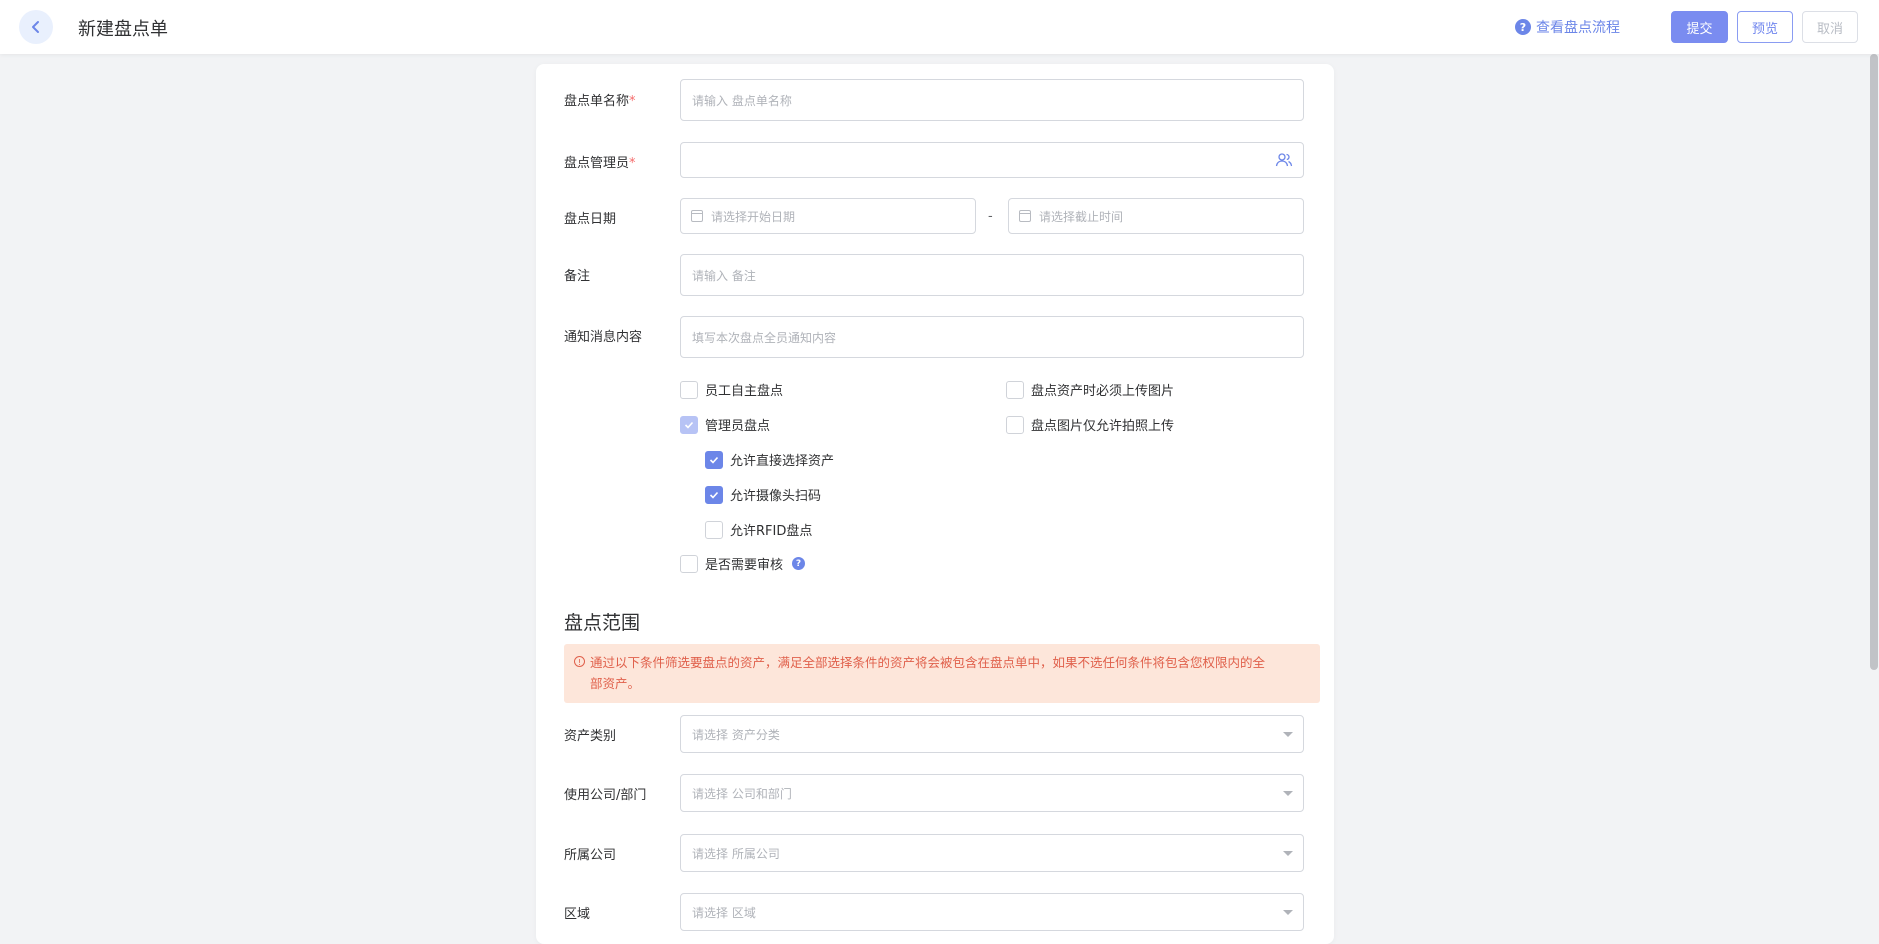 This screenshot has width=1879, height=944. What do you see at coordinates (742, 100) in the screenshot?
I see `name-placeholder: 请输入 盘点单名称` at bounding box center [742, 100].